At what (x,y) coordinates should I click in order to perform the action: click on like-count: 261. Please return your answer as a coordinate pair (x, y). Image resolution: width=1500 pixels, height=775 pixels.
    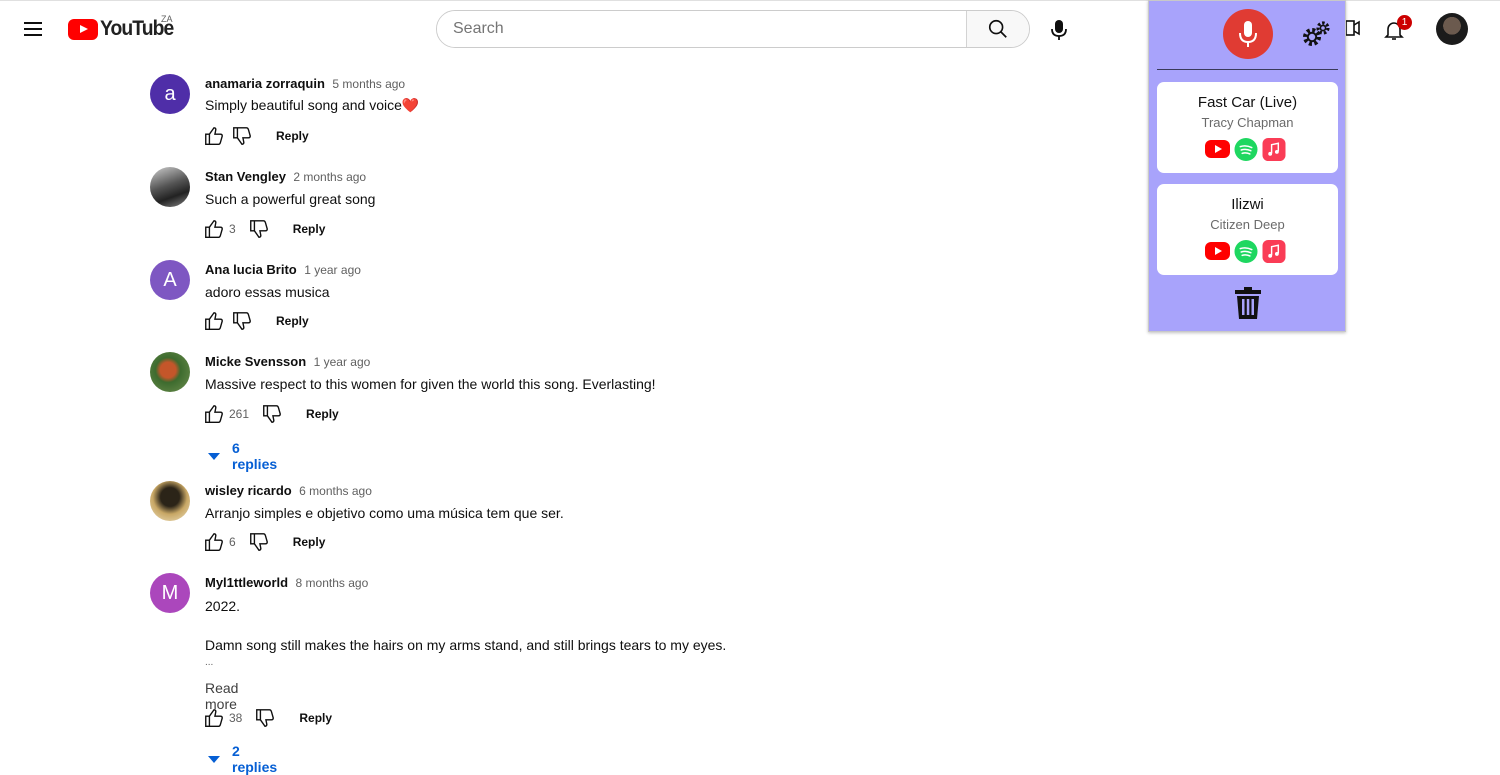
    Looking at the image, I should click on (239, 414).